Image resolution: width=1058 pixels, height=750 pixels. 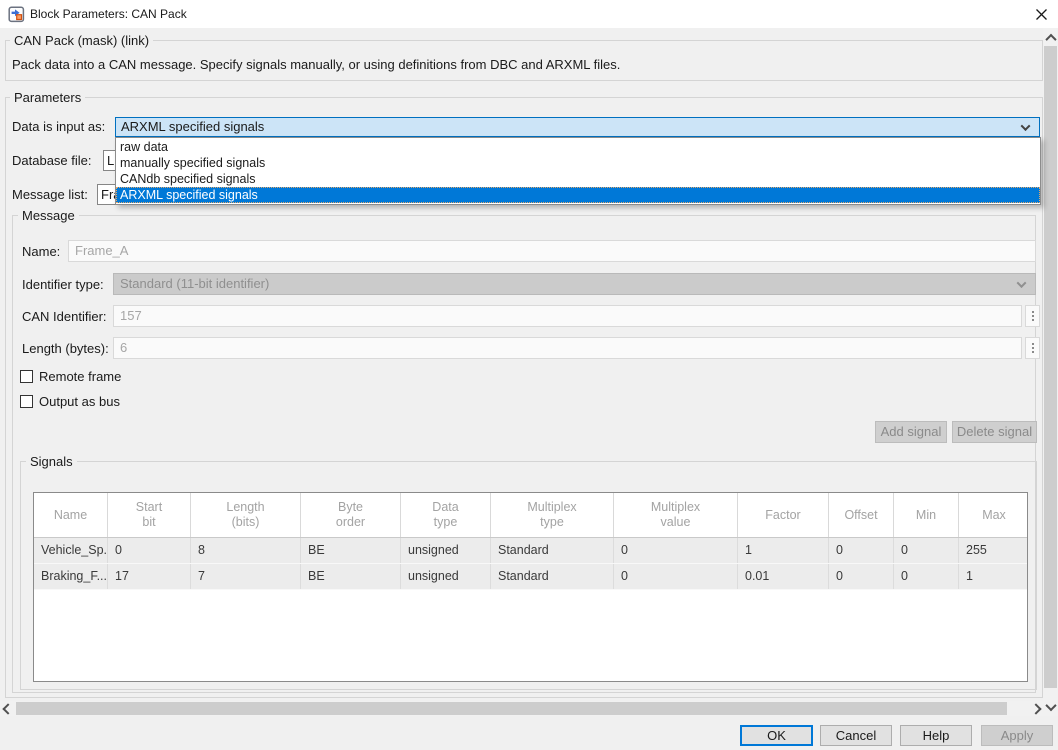 What do you see at coordinates (529, 14) in the screenshot?
I see `title-bar: Block Parameters: CAN Pack` at bounding box center [529, 14].